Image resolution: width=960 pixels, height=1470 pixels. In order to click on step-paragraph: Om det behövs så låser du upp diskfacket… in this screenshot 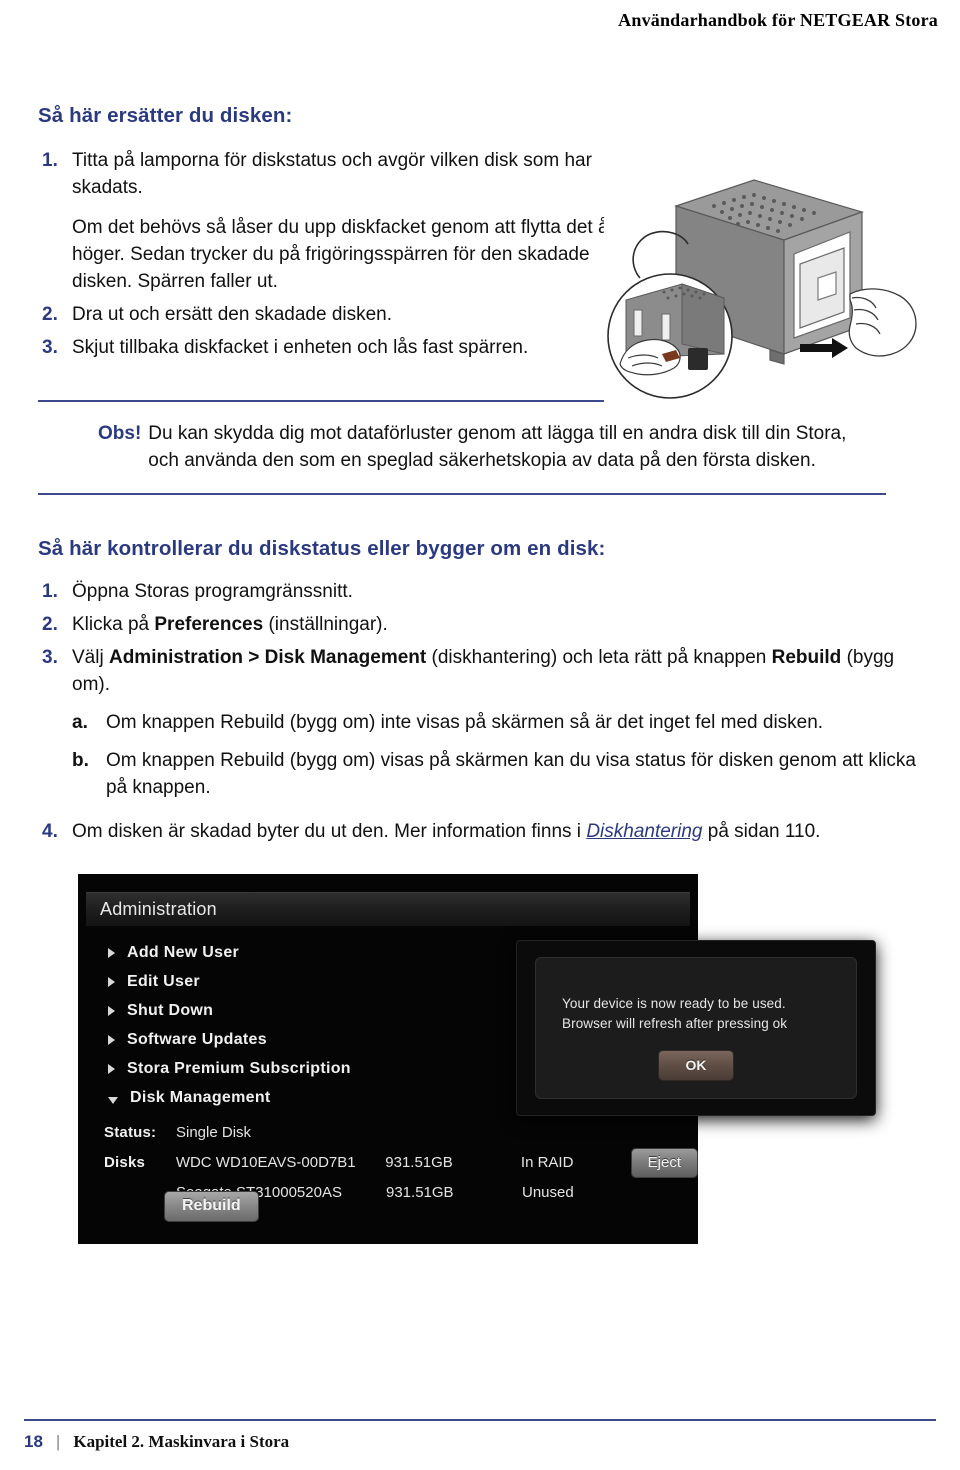, I will do `click(343, 254)`.